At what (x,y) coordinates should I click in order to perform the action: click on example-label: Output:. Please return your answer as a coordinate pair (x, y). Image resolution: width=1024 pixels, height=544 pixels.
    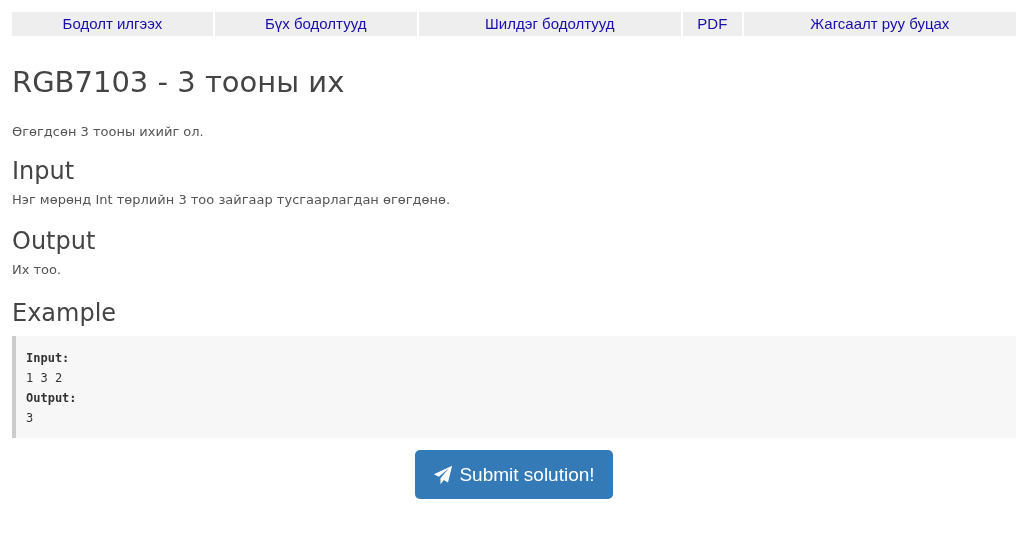
    Looking at the image, I should click on (51, 398).